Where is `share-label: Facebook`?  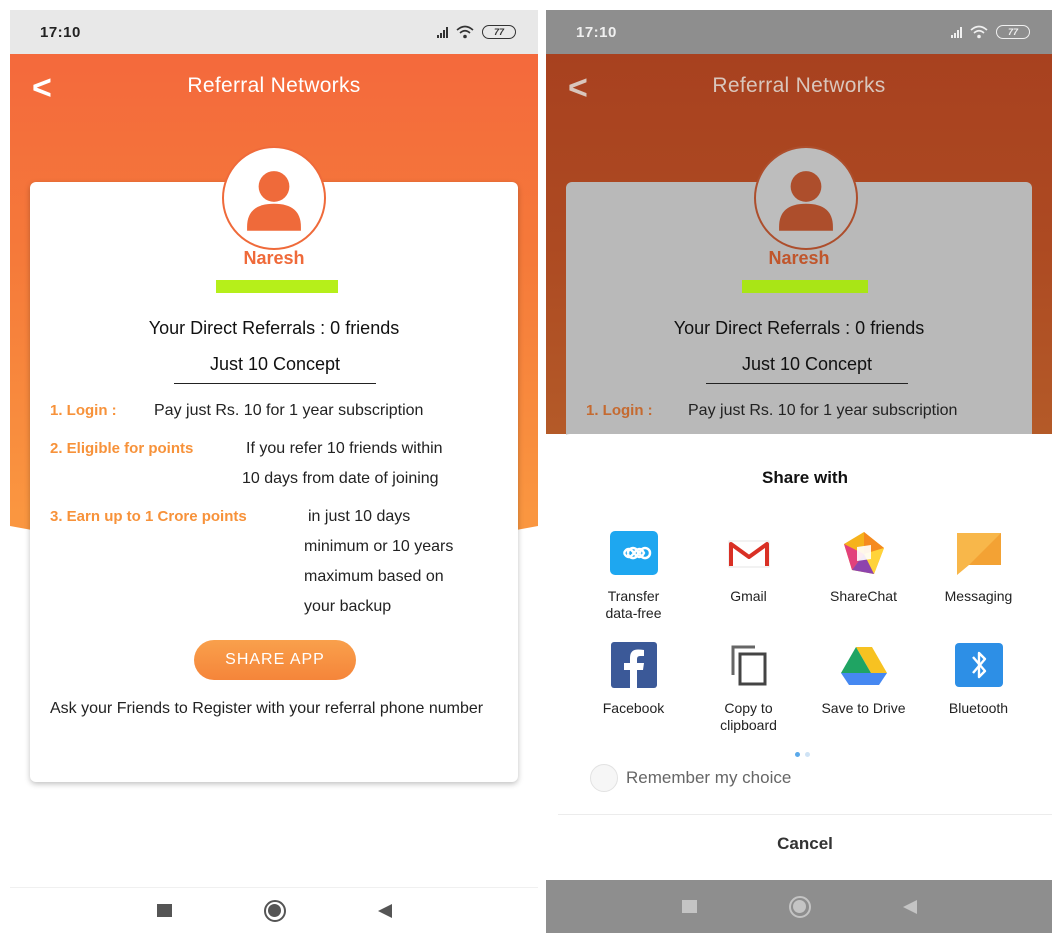 share-label: Facebook is located at coordinates (633, 708).